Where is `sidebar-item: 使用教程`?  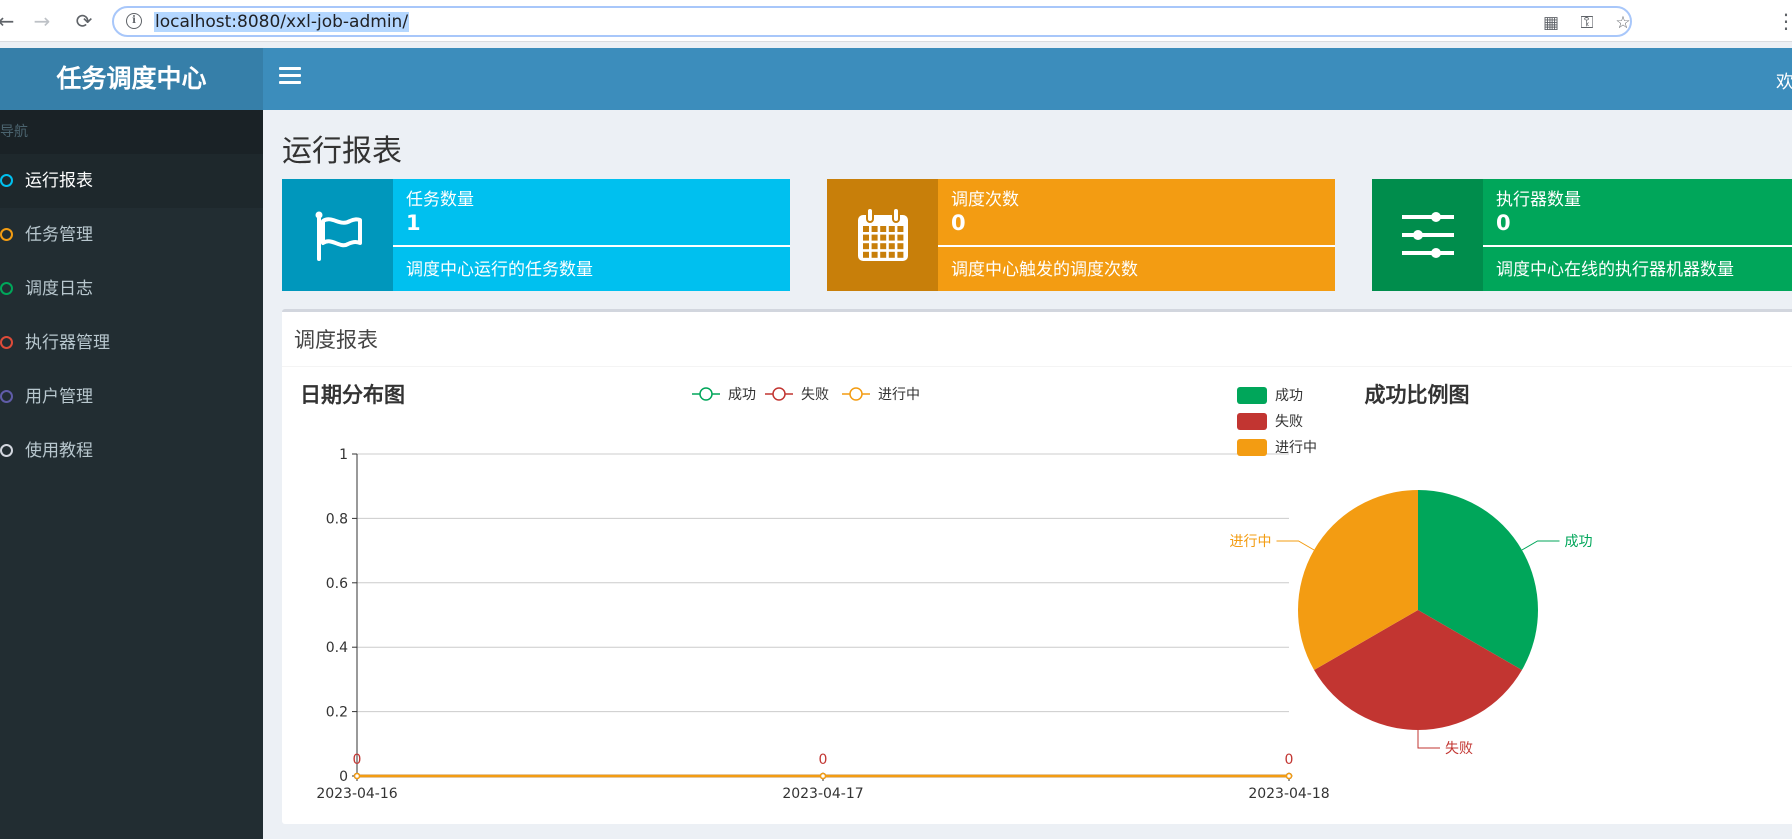 sidebar-item: 使用教程 is located at coordinates (131, 451).